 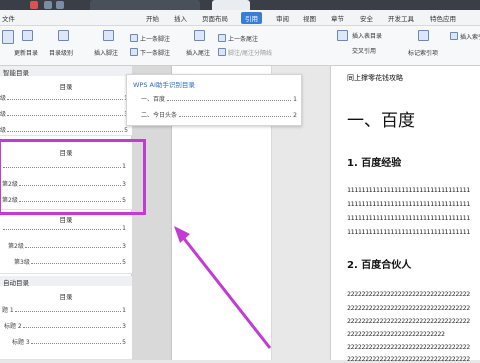 I want to click on menu-bar: 文件 开始 插入 页面布局 引用 审阅 视图 章节 安全 开发工具 特色应用, so click(x=240, y=18).